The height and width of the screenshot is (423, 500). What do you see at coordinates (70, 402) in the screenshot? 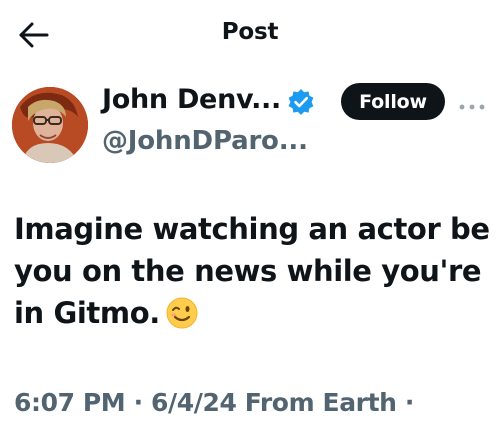
I see `post-time: 6:07 PM` at bounding box center [70, 402].